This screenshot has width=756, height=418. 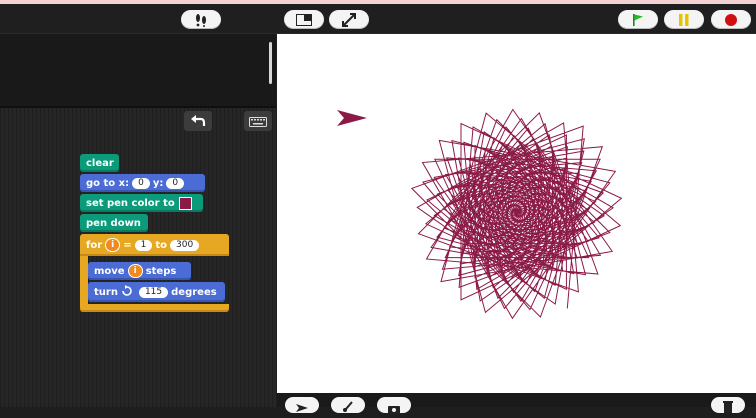 I want to click on pen-drawing, so click(x=516, y=214).